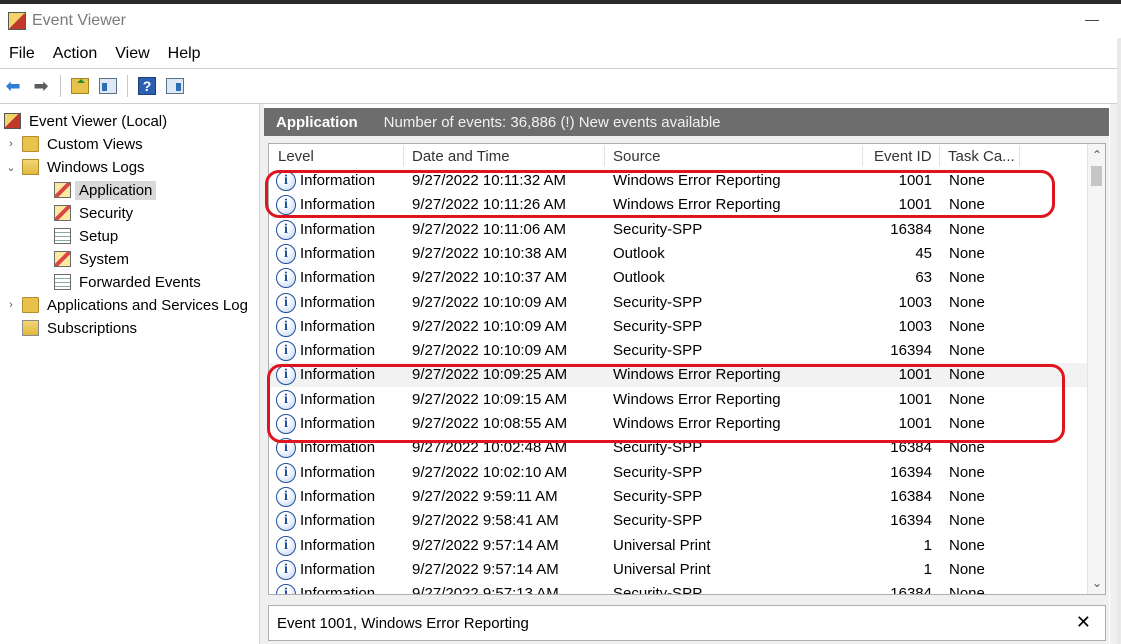  Describe the element at coordinates (1096, 369) in the screenshot. I see `vertical-scrollbar: ⌃ ⌄` at that location.